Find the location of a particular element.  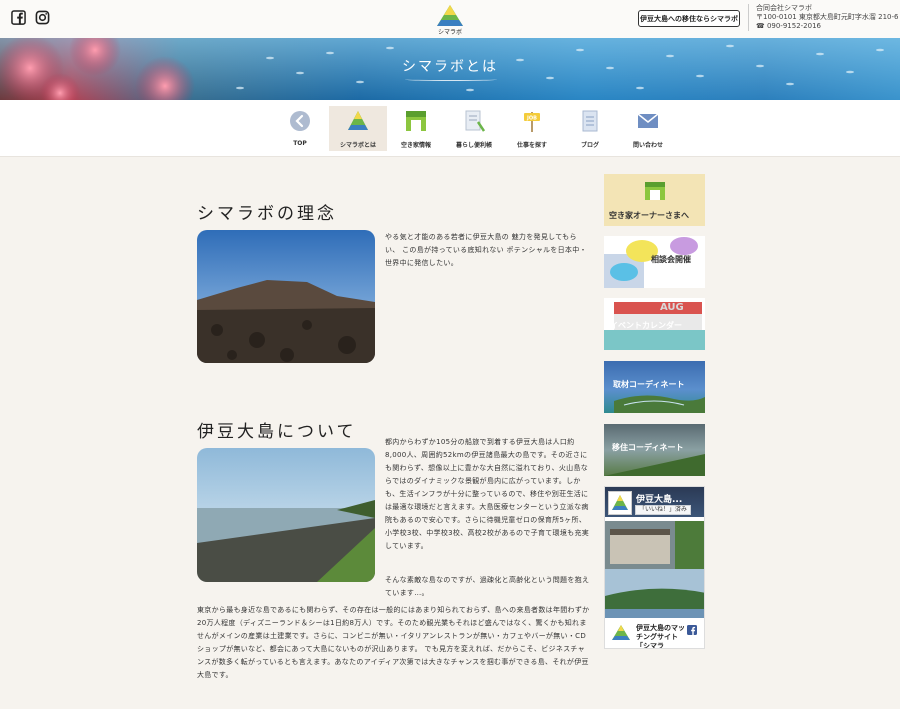

banner-label: 移住コーディネート is located at coordinates (648, 447).